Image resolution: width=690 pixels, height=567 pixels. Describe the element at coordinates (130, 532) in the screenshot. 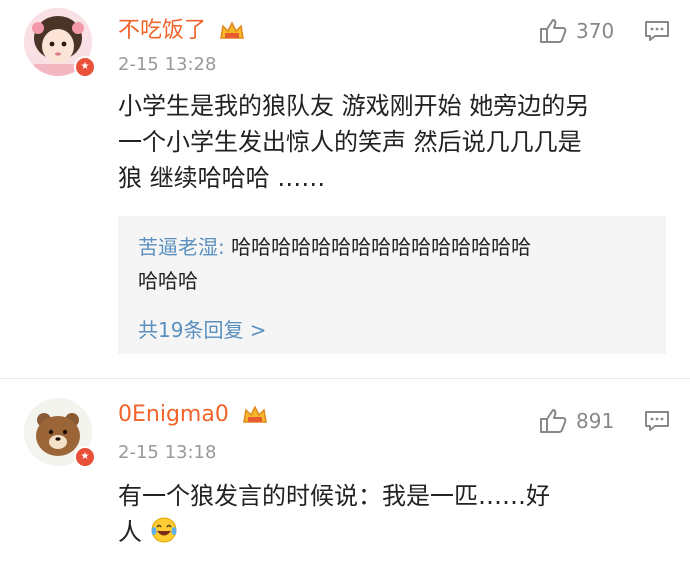

I see `content-line: 人` at that location.